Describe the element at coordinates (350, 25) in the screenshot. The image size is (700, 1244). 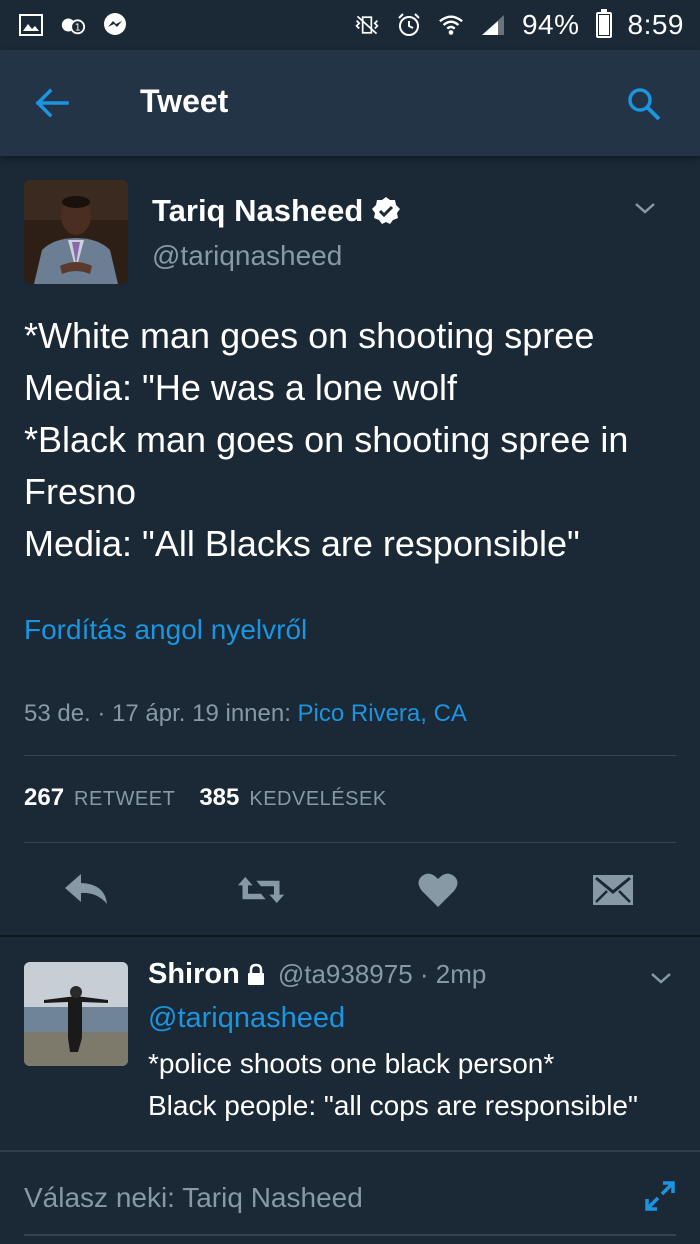
I see `status-bar: 1 94% 8:59` at that location.